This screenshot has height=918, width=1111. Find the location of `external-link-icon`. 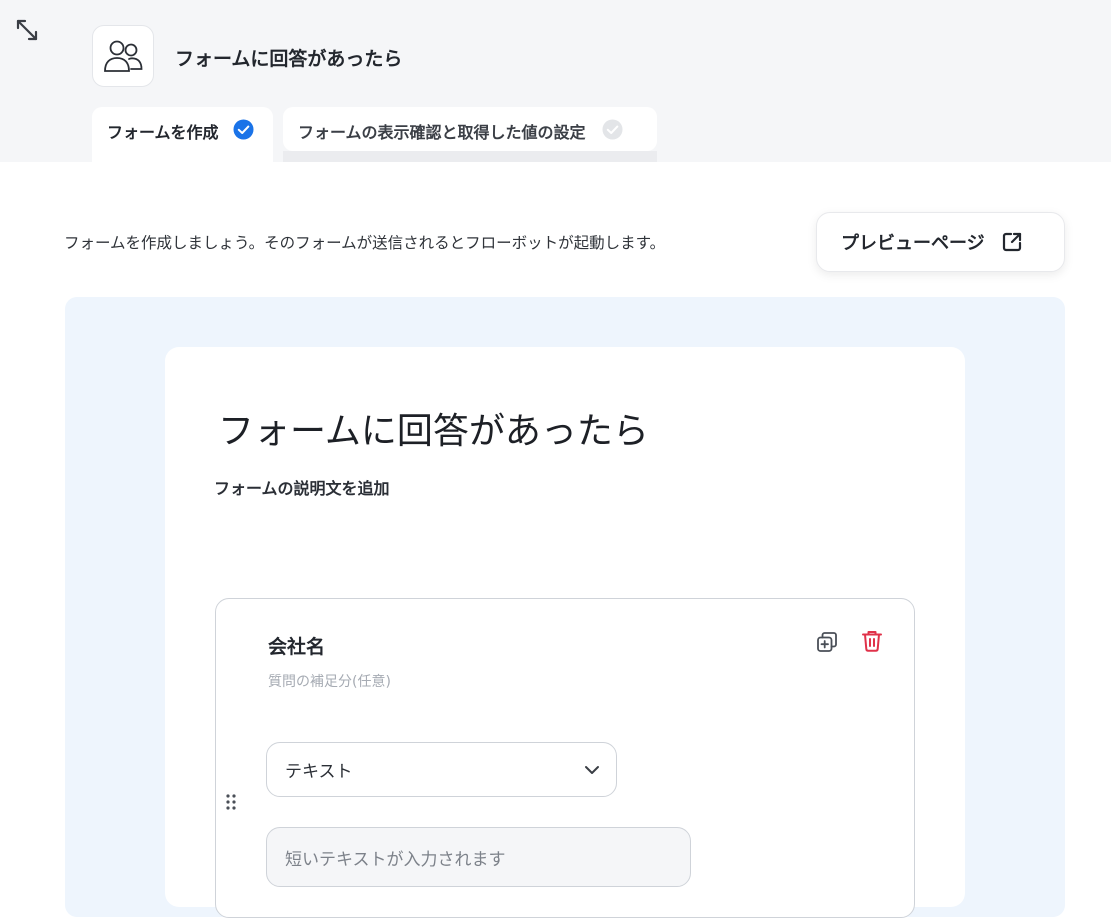

external-link-icon is located at coordinates (1011, 242).